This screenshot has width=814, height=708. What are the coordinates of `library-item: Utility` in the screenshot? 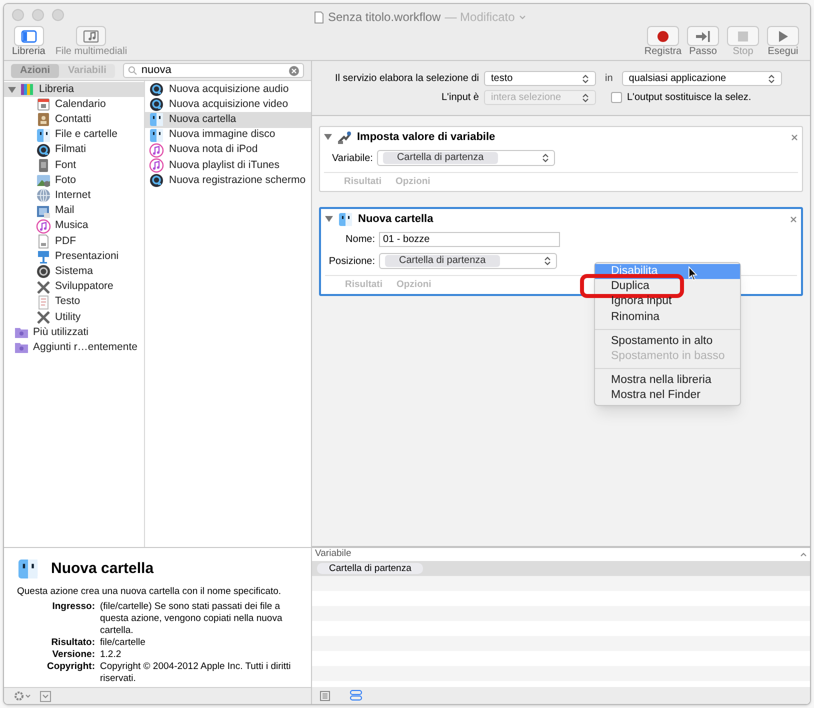 It's located at (74, 317).